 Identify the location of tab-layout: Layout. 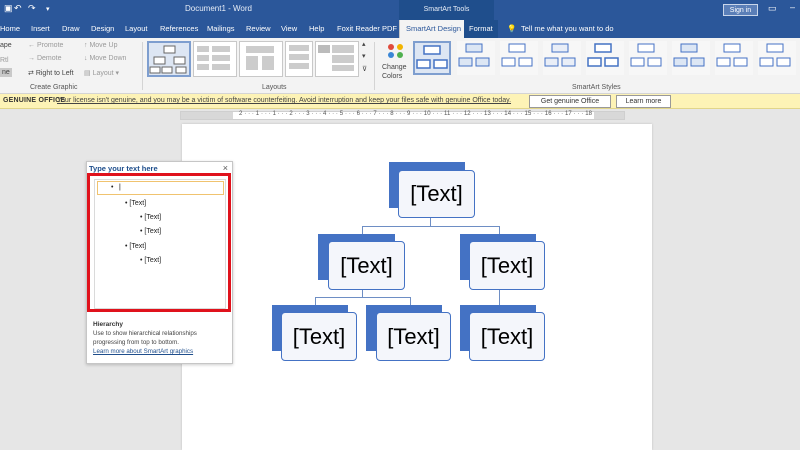
(136, 29).